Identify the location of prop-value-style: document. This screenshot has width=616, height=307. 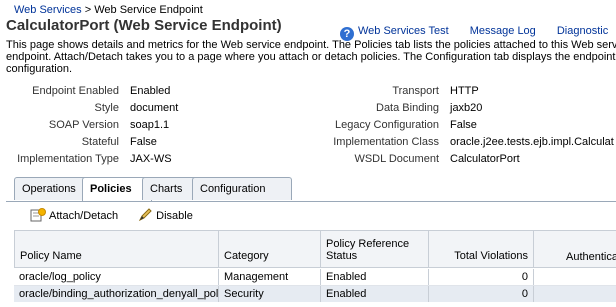
(154, 108).